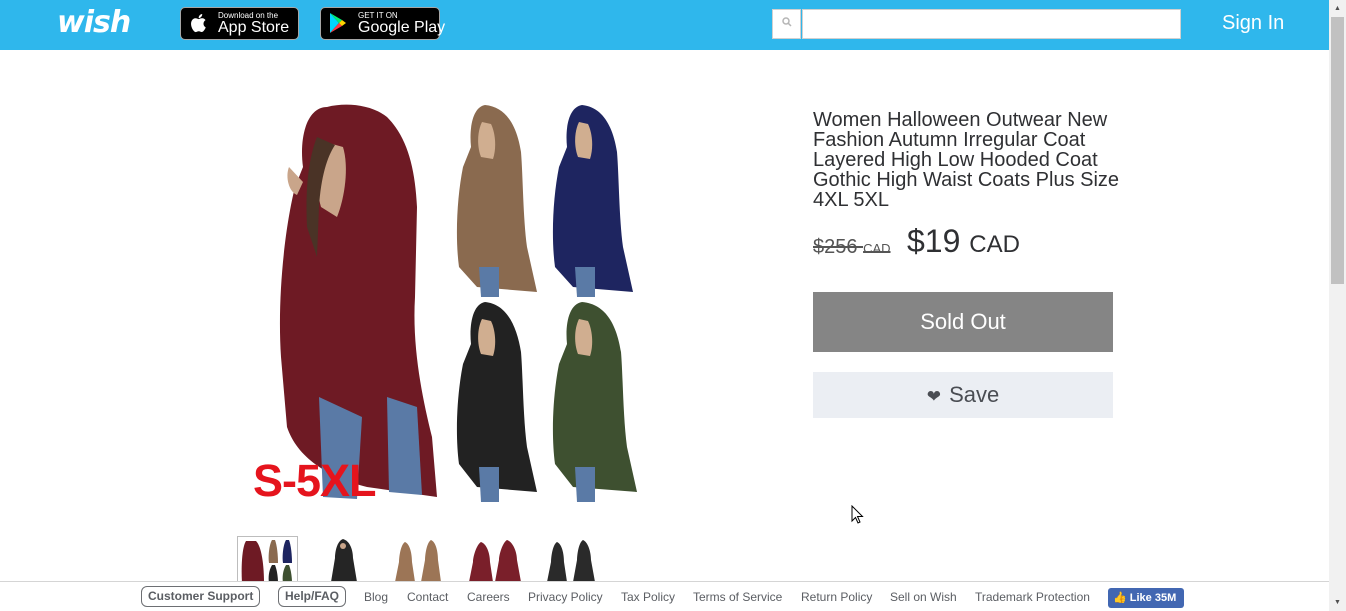  Describe the element at coordinates (343, 559) in the screenshot. I see `thumbnail-black-front` at that location.